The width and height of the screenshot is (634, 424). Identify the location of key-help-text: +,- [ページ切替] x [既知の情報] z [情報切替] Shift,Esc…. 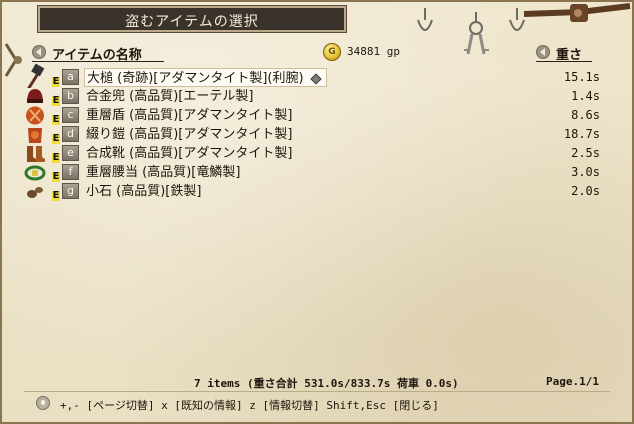
(249, 405).